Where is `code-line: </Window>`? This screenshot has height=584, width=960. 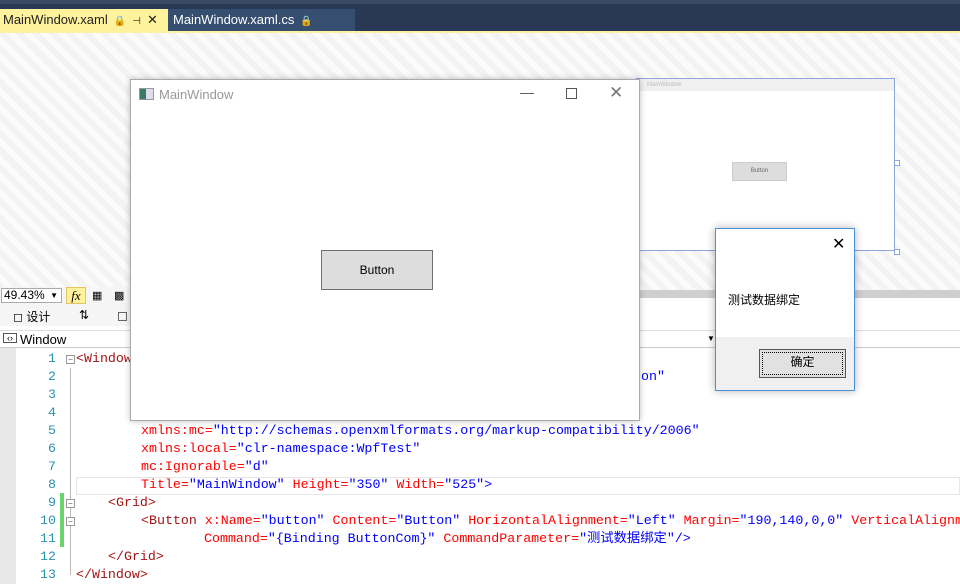
code-line: </Window> is located at coordinates (112, 574).